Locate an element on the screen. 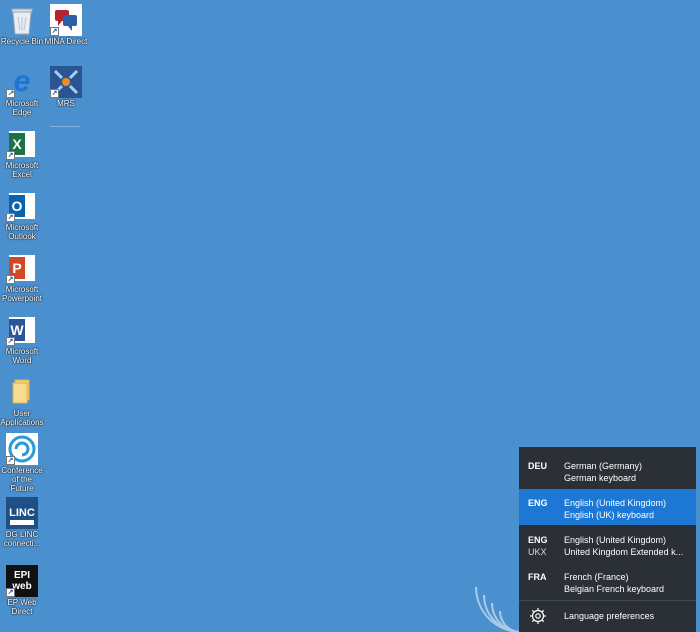 This screenshot has width=700, height=632. gear-icon is located at coordinates (538, 616).